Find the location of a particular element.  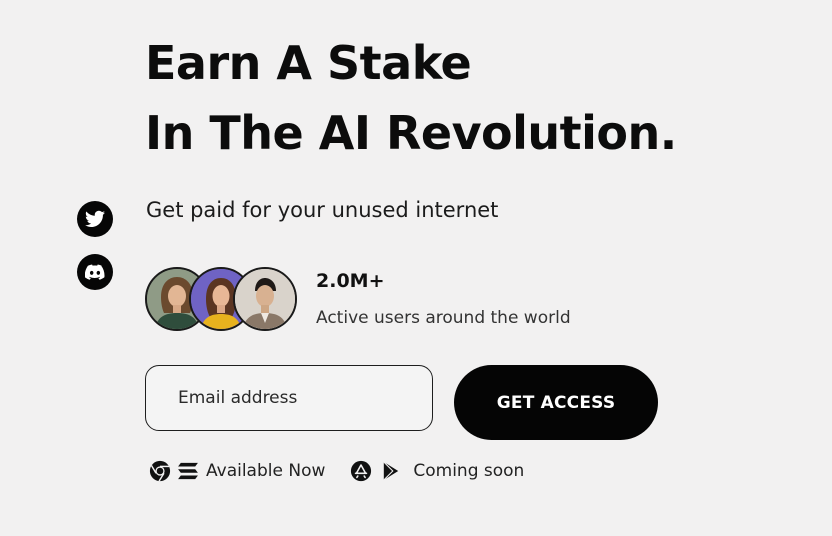

headline-line-2: In The AI Revolution. is located at coordinates (411, 133).